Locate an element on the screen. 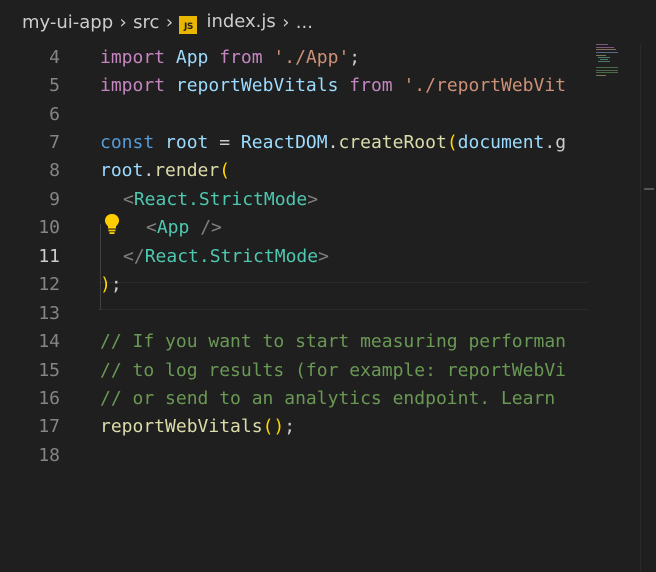 The image size is (656, 572). token-string: './App' is located at coordinates (311, 57).